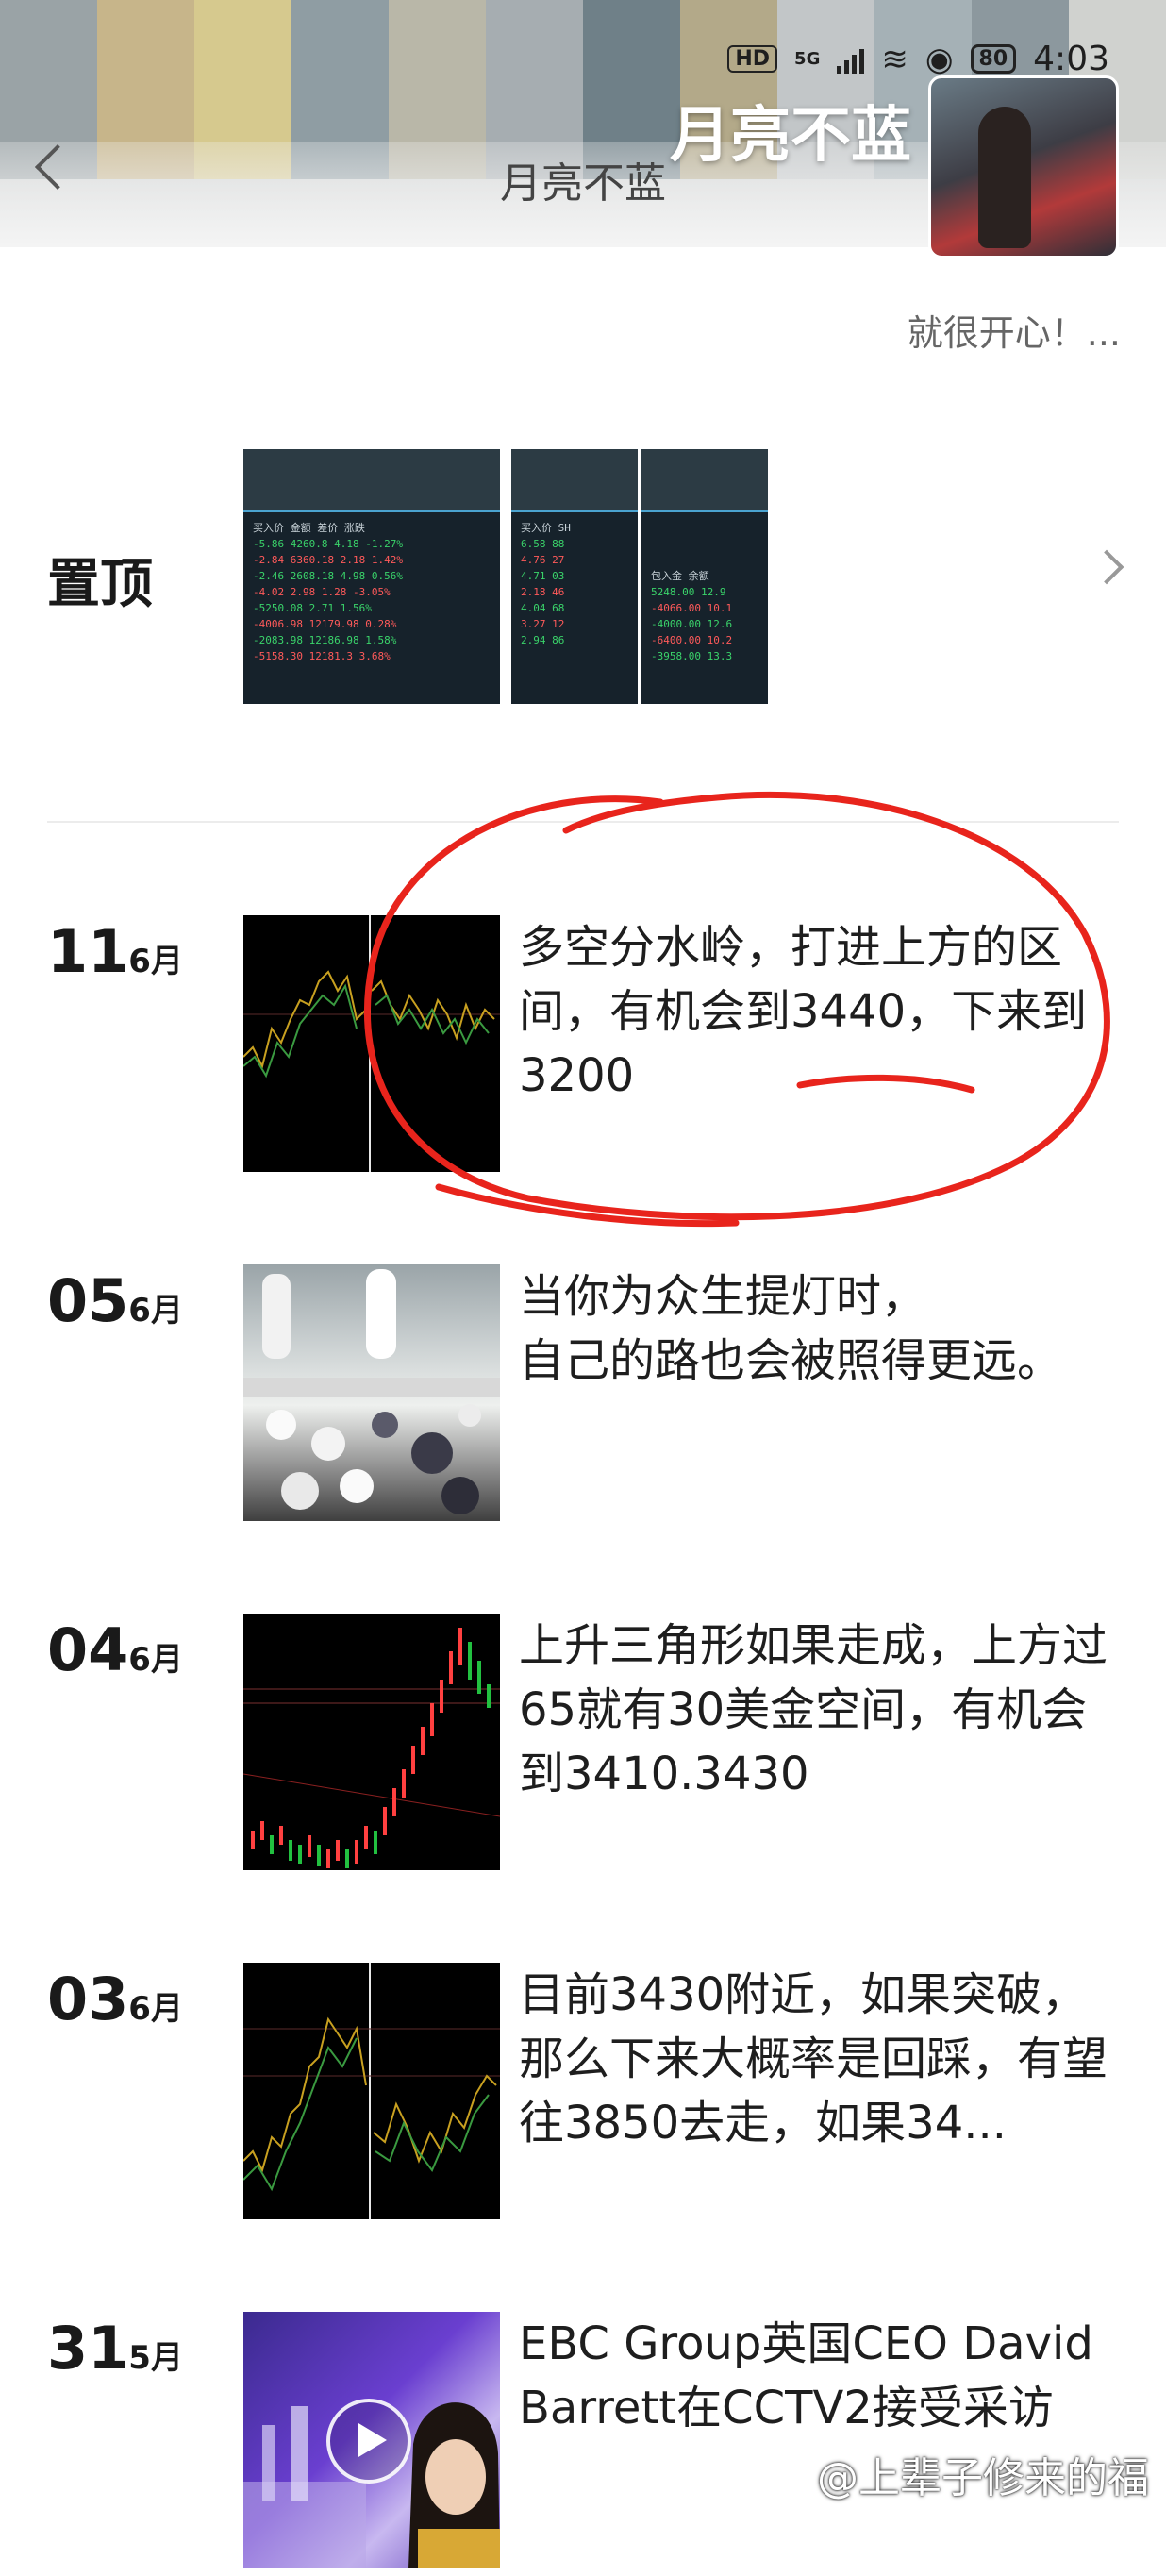  I want to click on post-day: 04, so click(88, 1649).